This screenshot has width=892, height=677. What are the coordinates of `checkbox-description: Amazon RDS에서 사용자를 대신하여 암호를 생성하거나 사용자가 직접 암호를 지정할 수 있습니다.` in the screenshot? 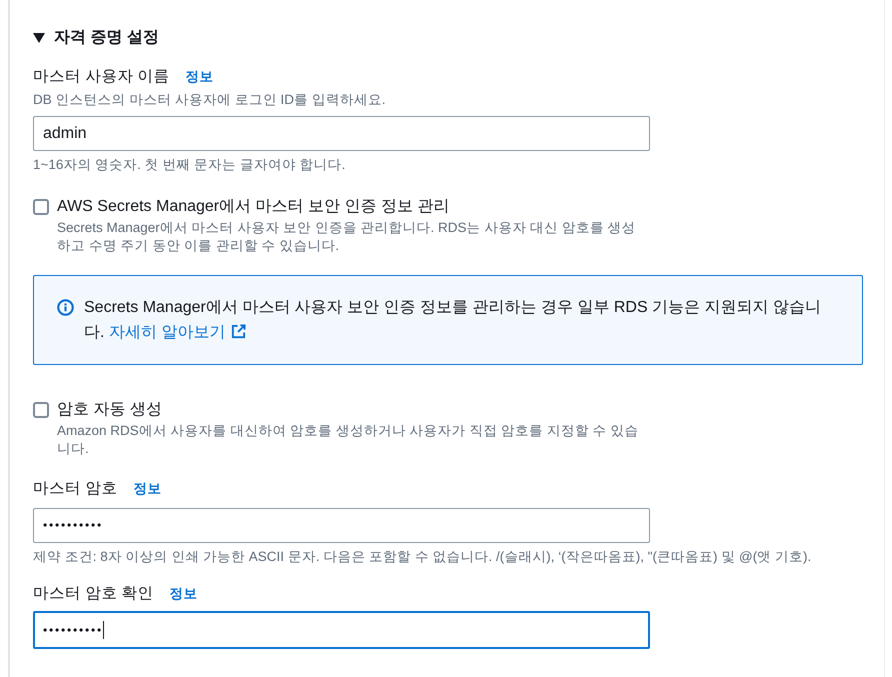 It's located at (348, 440).